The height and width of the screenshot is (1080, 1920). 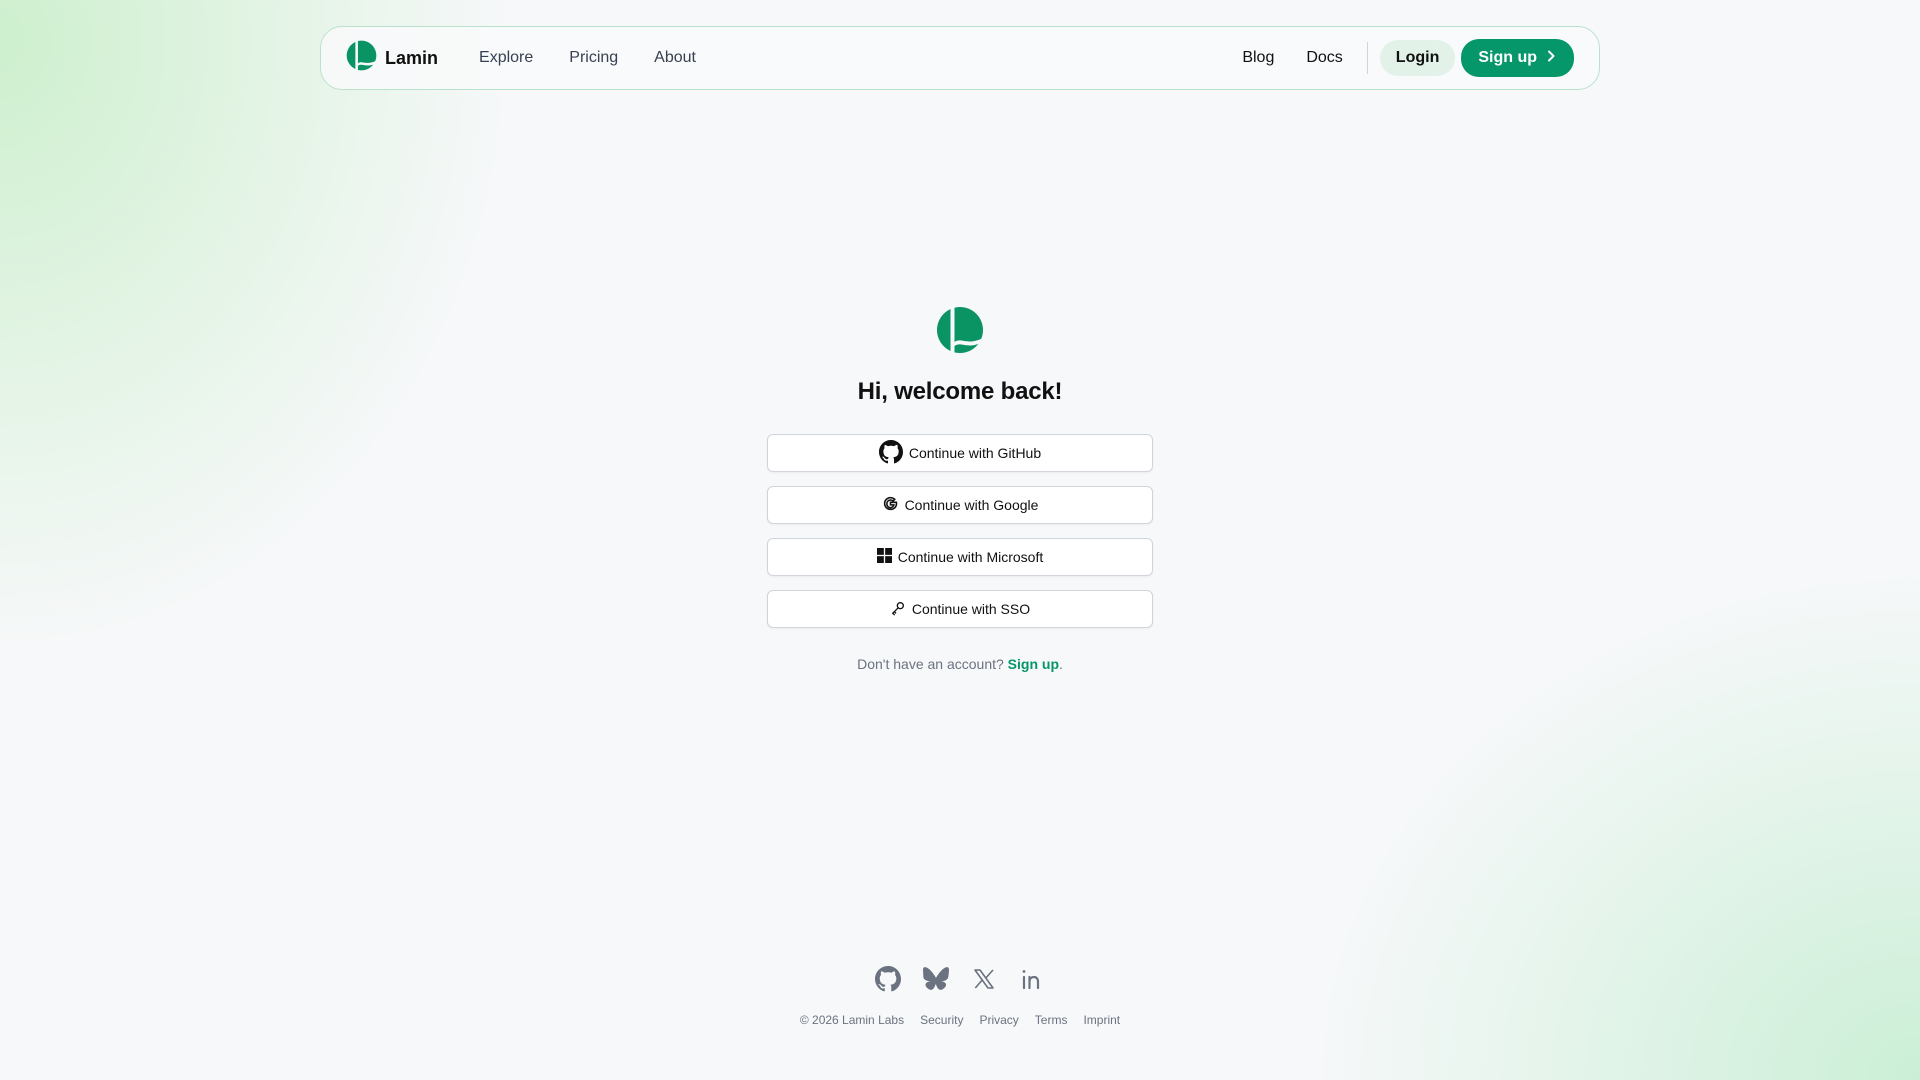 I want to click on signup-link: Sign up, so click(x=1033, y=664).